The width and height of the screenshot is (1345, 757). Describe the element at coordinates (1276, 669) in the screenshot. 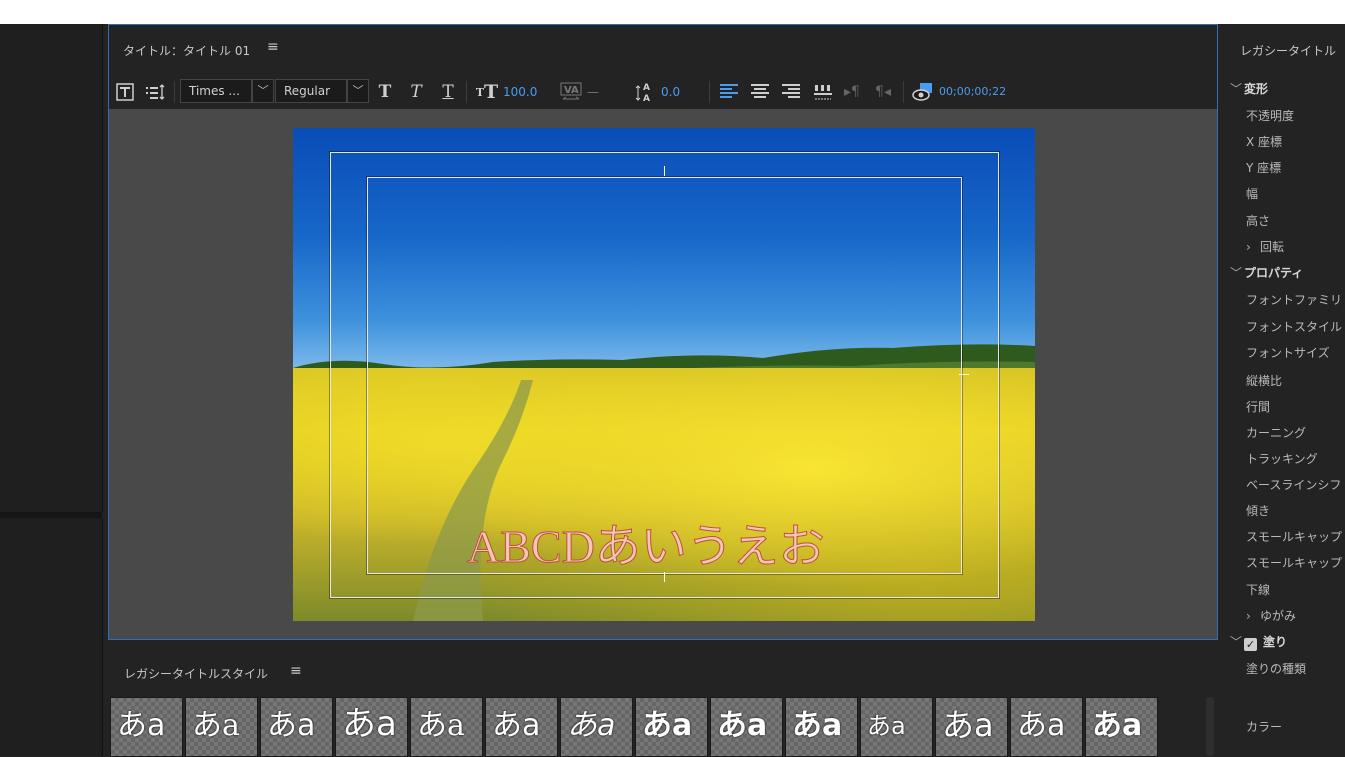

I see `prop-fill-type: 塗りの種類` at that location.